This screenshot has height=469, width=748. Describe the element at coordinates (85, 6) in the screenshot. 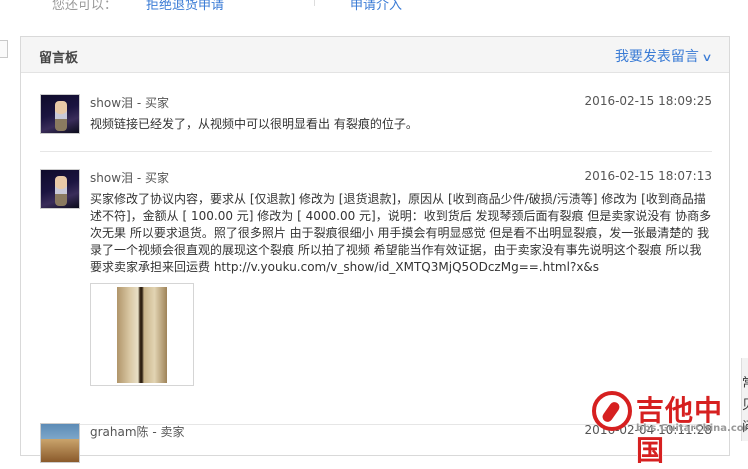

I see `actions-prefix: 您还可以：` at that location.